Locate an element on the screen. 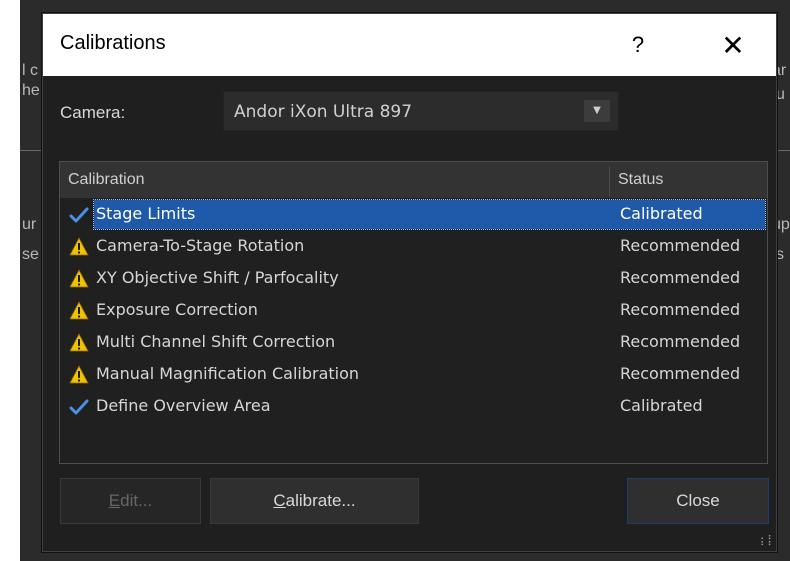  background-text-fragment: u is located at coordinates (780, 94).